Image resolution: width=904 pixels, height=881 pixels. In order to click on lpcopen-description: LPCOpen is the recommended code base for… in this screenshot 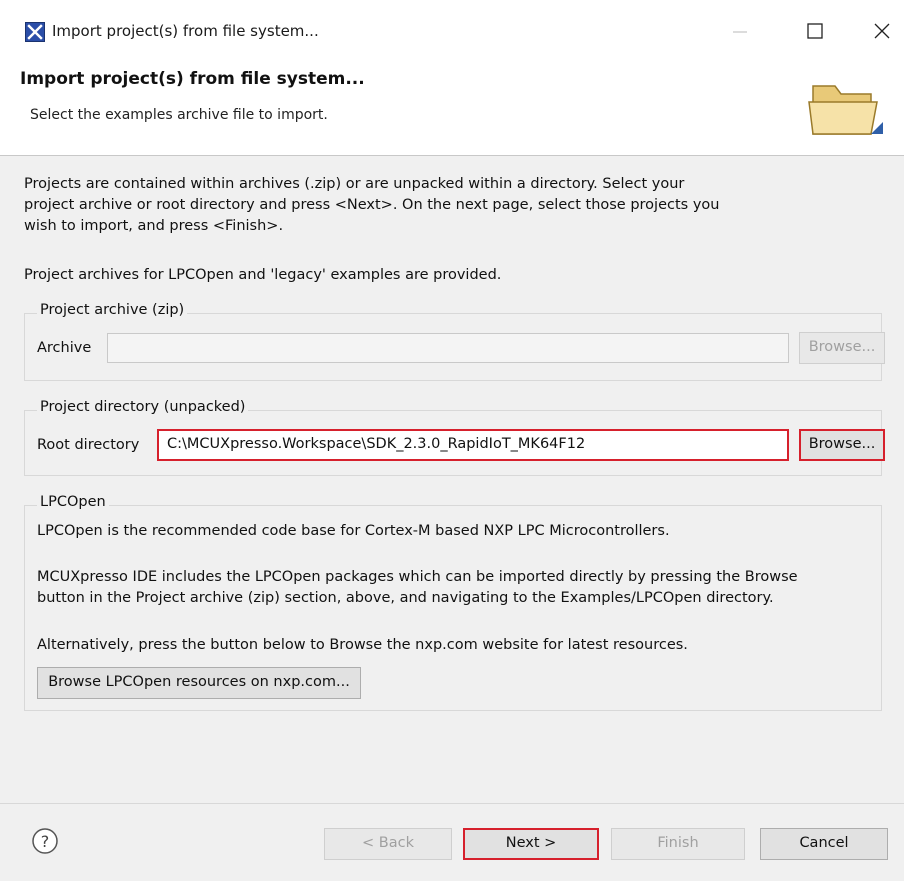, I will do `click(353, 531)`.